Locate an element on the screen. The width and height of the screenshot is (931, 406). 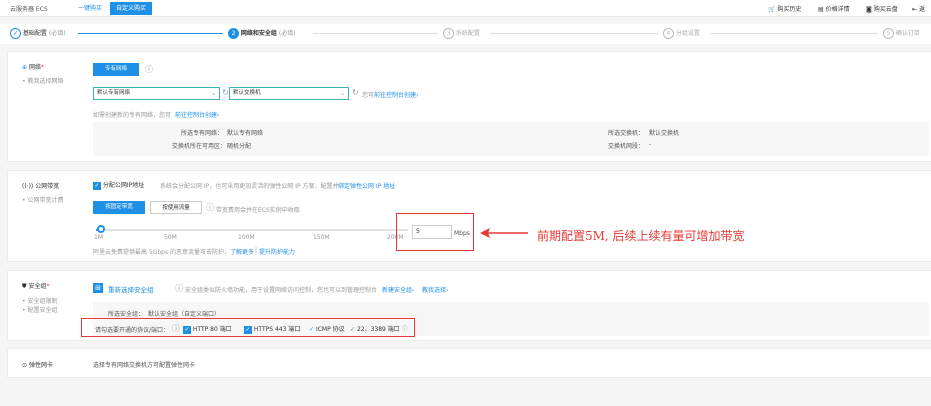
cart-icon: 🛒 is located at coordinates (772, 9).